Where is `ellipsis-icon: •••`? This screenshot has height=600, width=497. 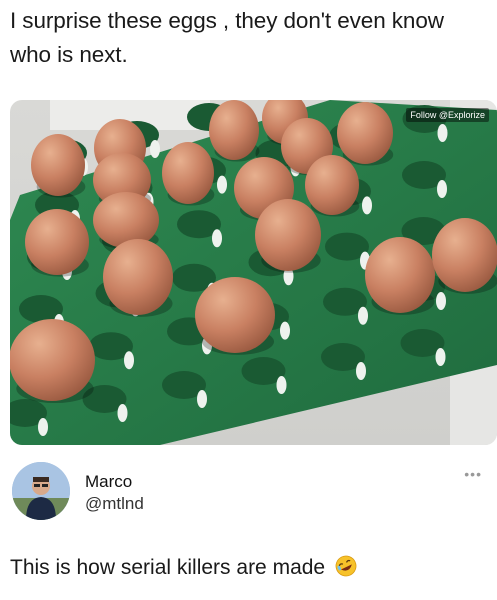
ellipsis-icon: ••• is located at coordinates (473, 474).